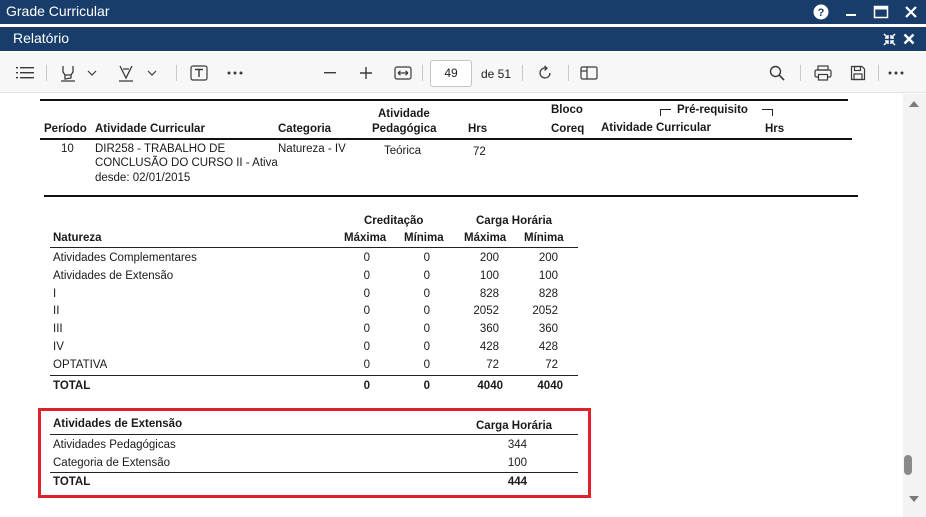  Describe the element at coordinates (404, 114) in the screenshot. I see `col-atividade-pedagogica-line1: Atividade` at that location.